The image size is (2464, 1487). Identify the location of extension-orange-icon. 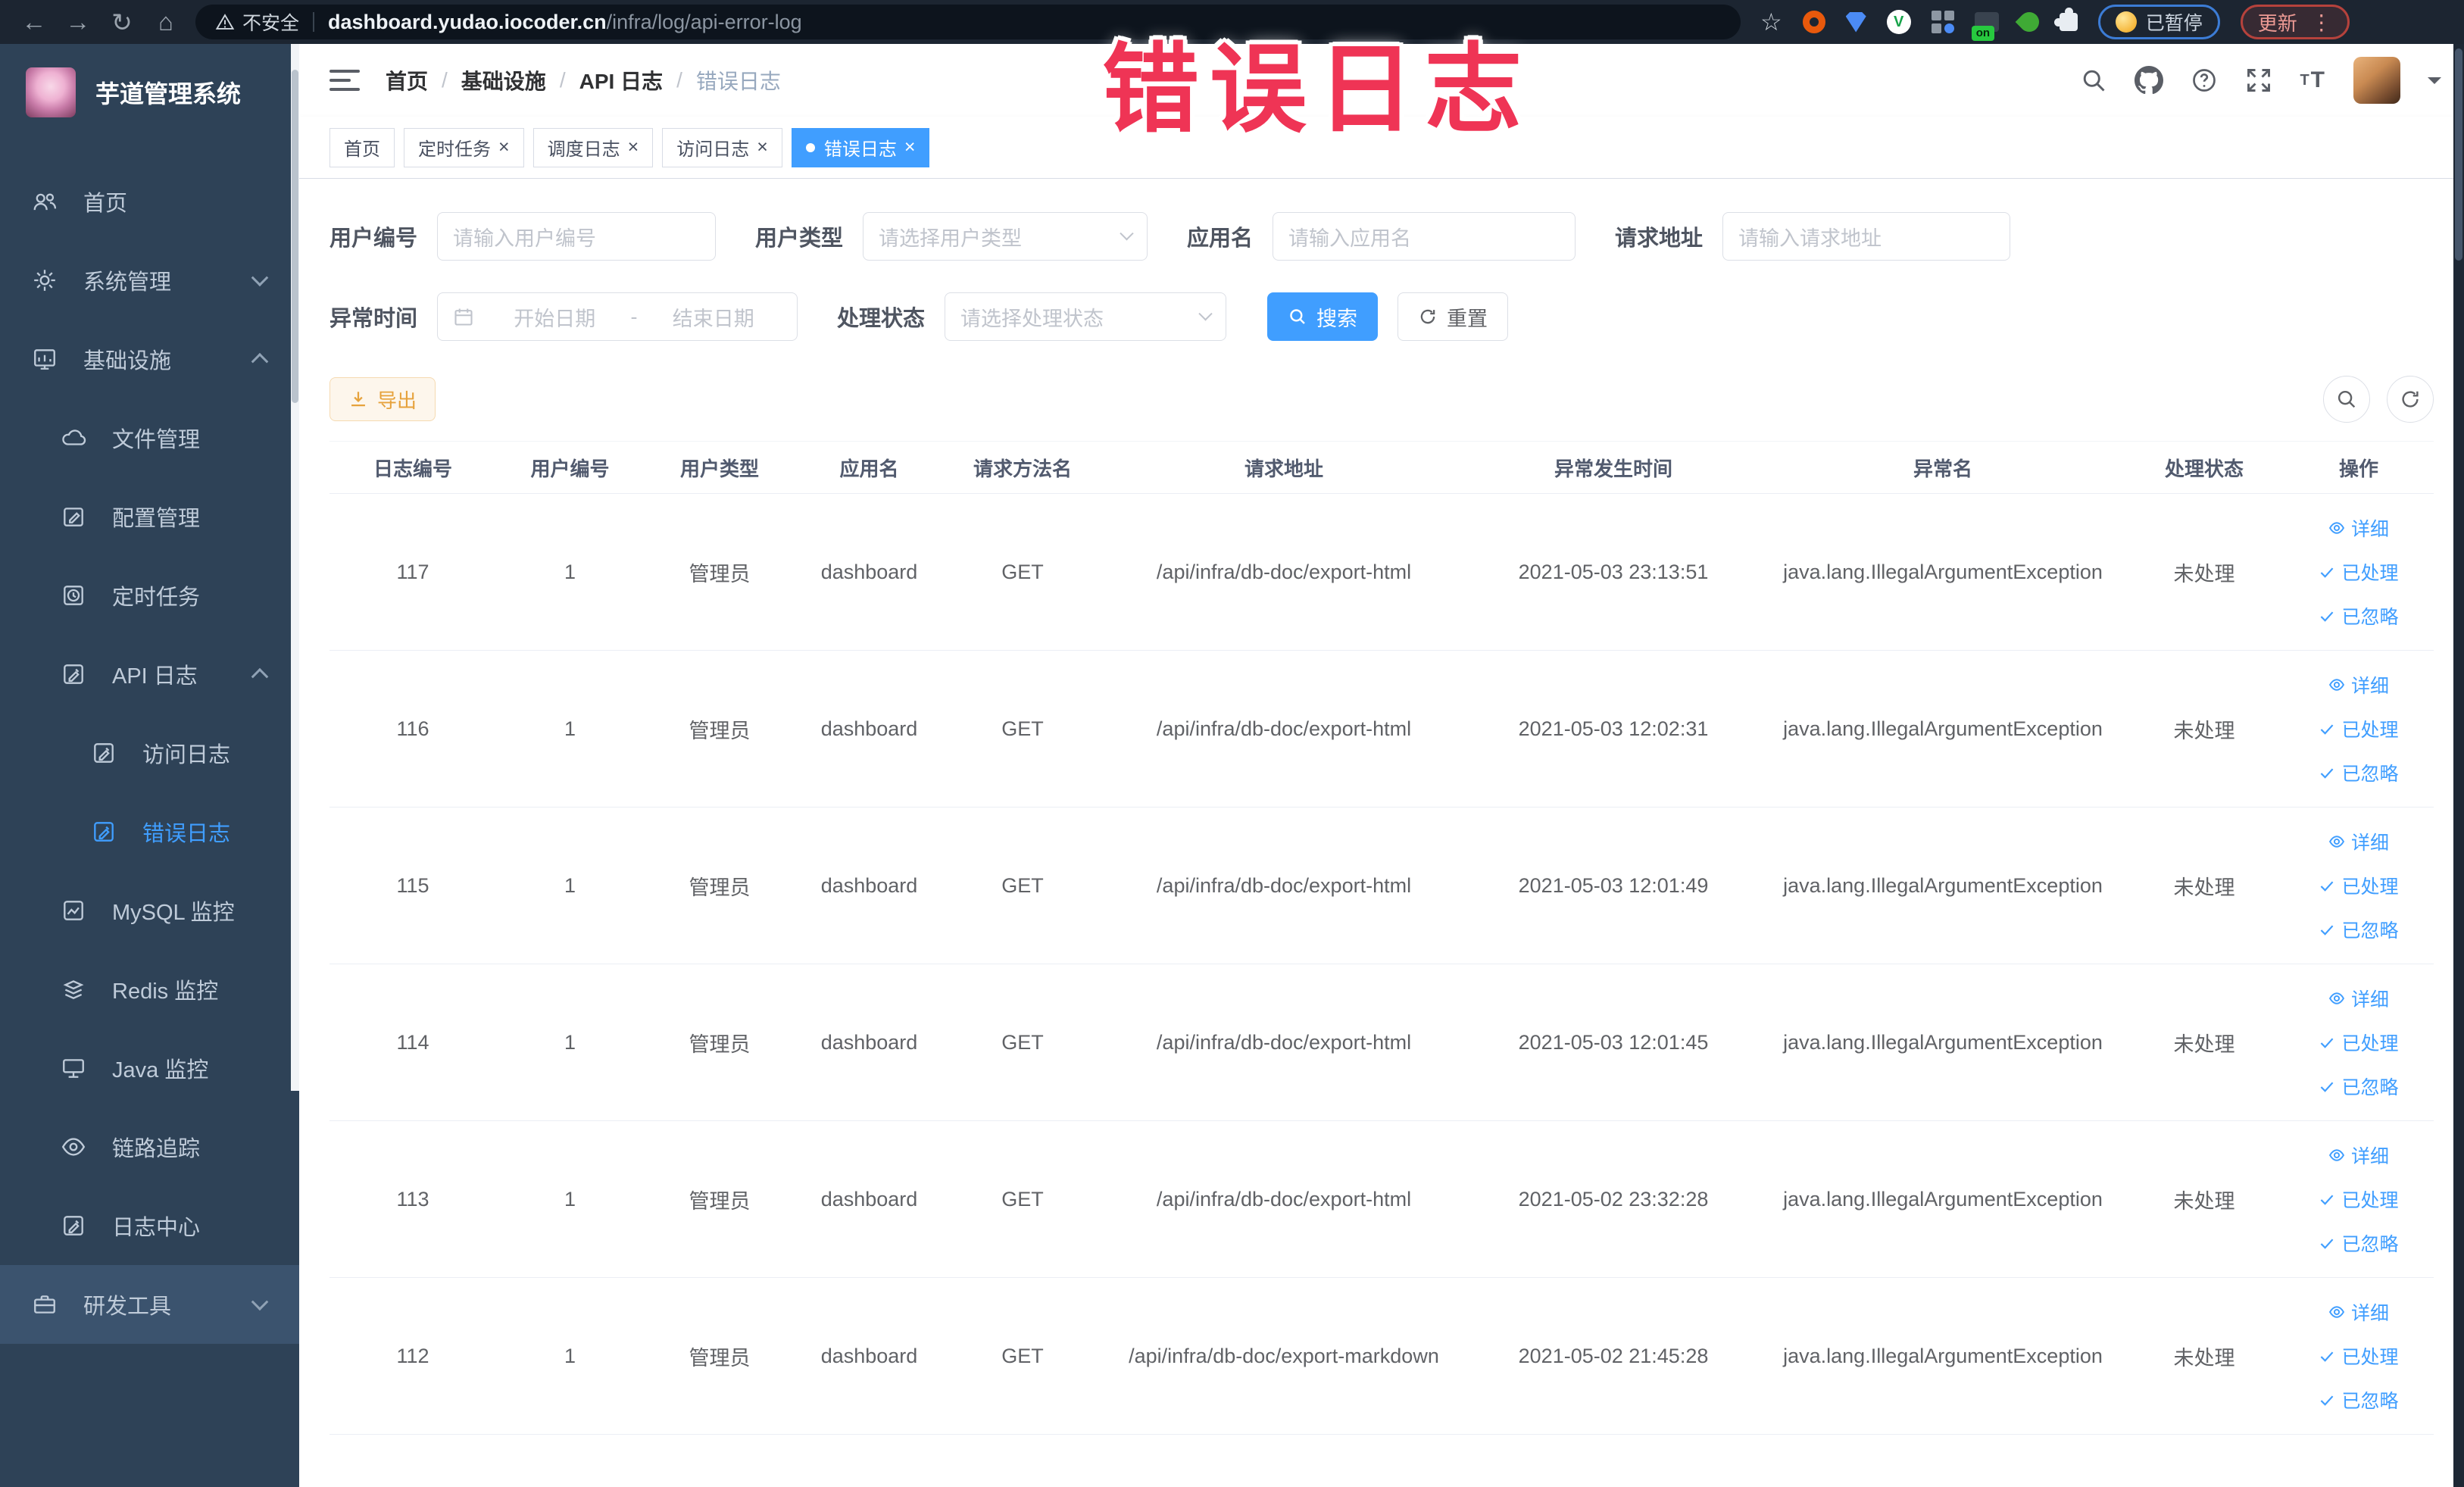
(1813, 22).